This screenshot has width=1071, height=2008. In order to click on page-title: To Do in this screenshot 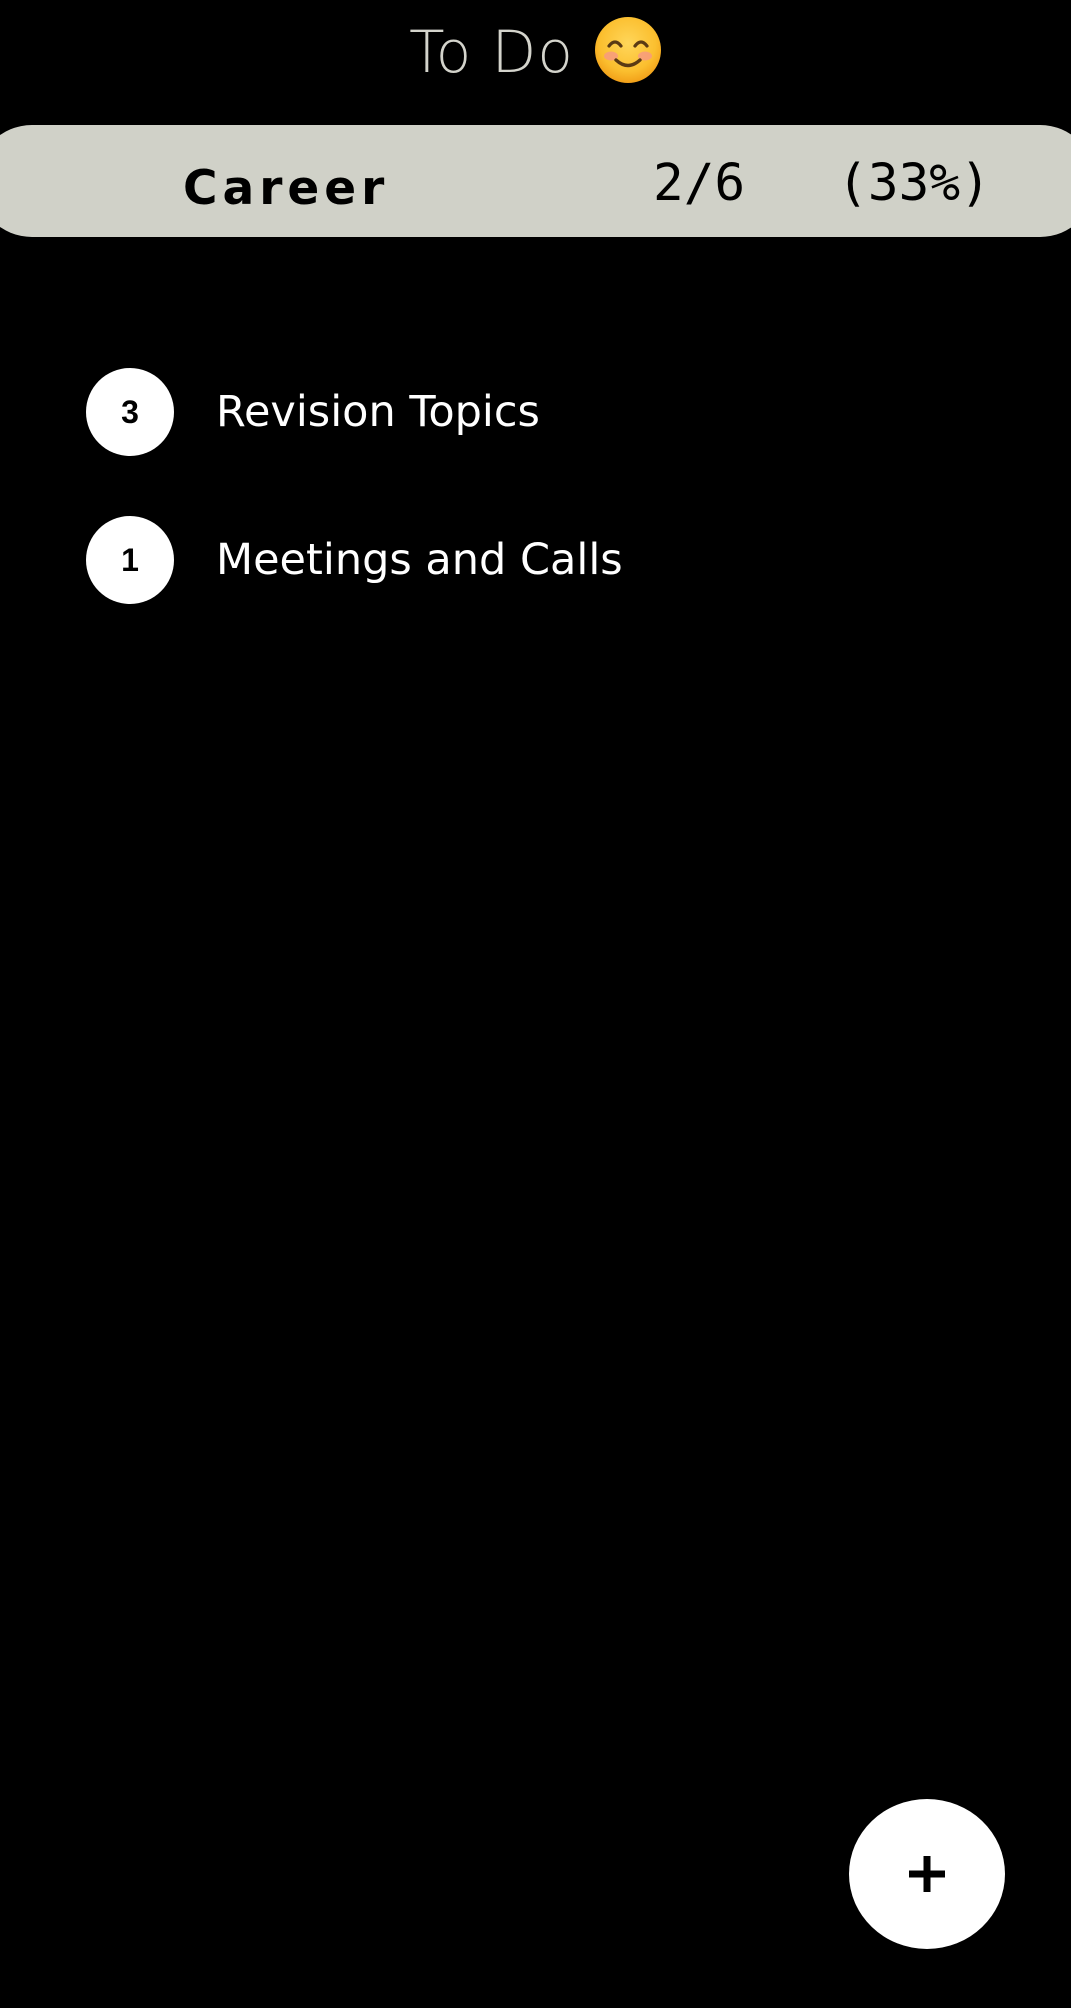, I will do `click(491, 52)`.